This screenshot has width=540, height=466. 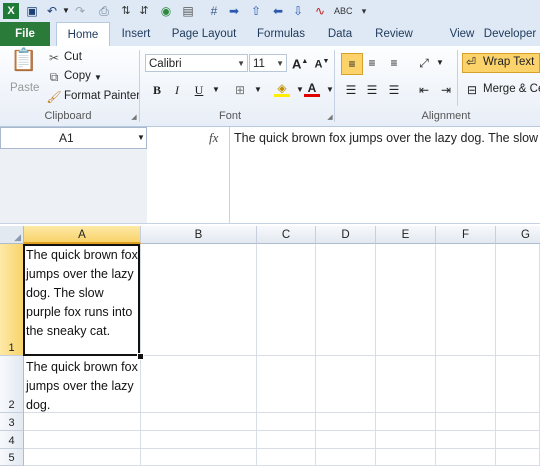 I want to click on sort-descending-icon: ⇵, so click(x=144, y=11).